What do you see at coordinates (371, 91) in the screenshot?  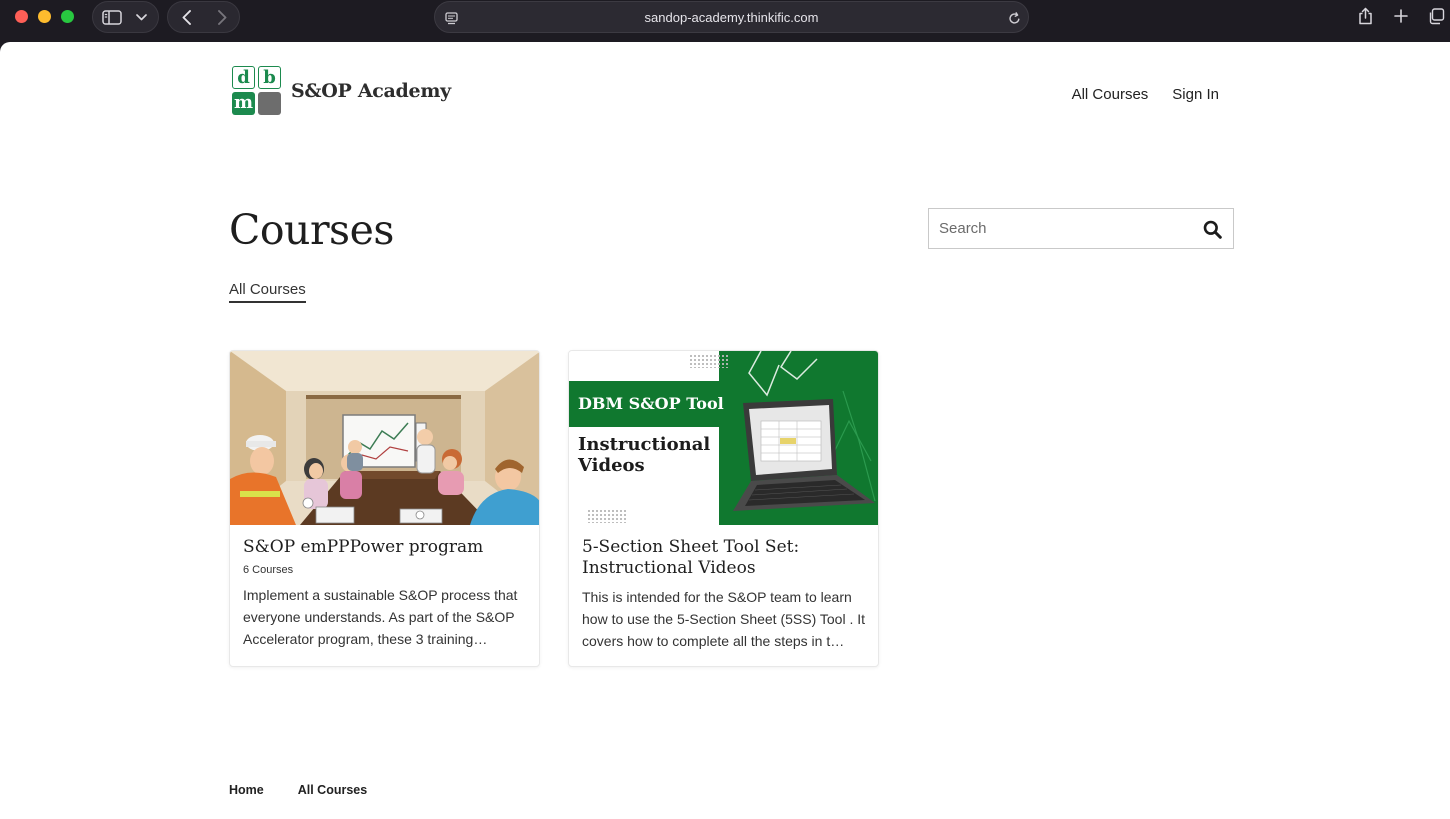 I see `site-name: S&OP Academy` at bounding box center [371, 91].